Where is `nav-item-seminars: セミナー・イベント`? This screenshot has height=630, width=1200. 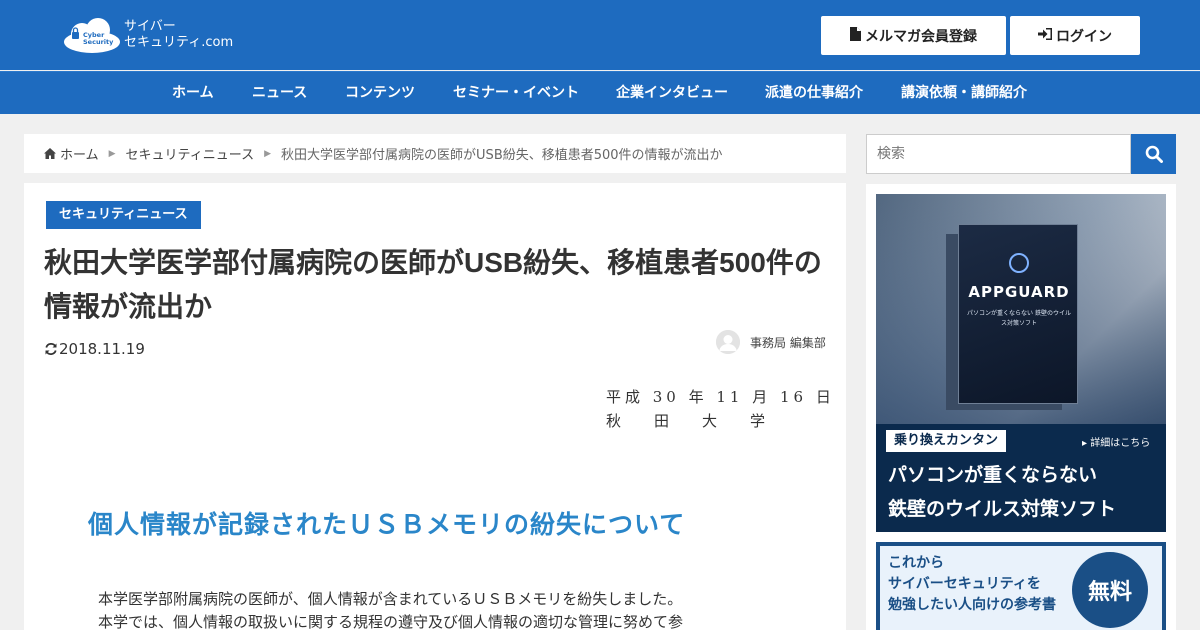
nav-item-seminars: セミナー・イベント is located at coordinates (516, 93).